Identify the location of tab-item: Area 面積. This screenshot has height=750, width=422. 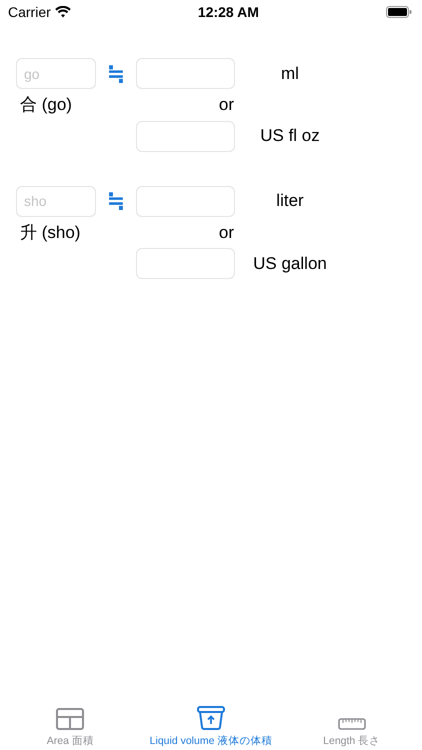
(70, 725).